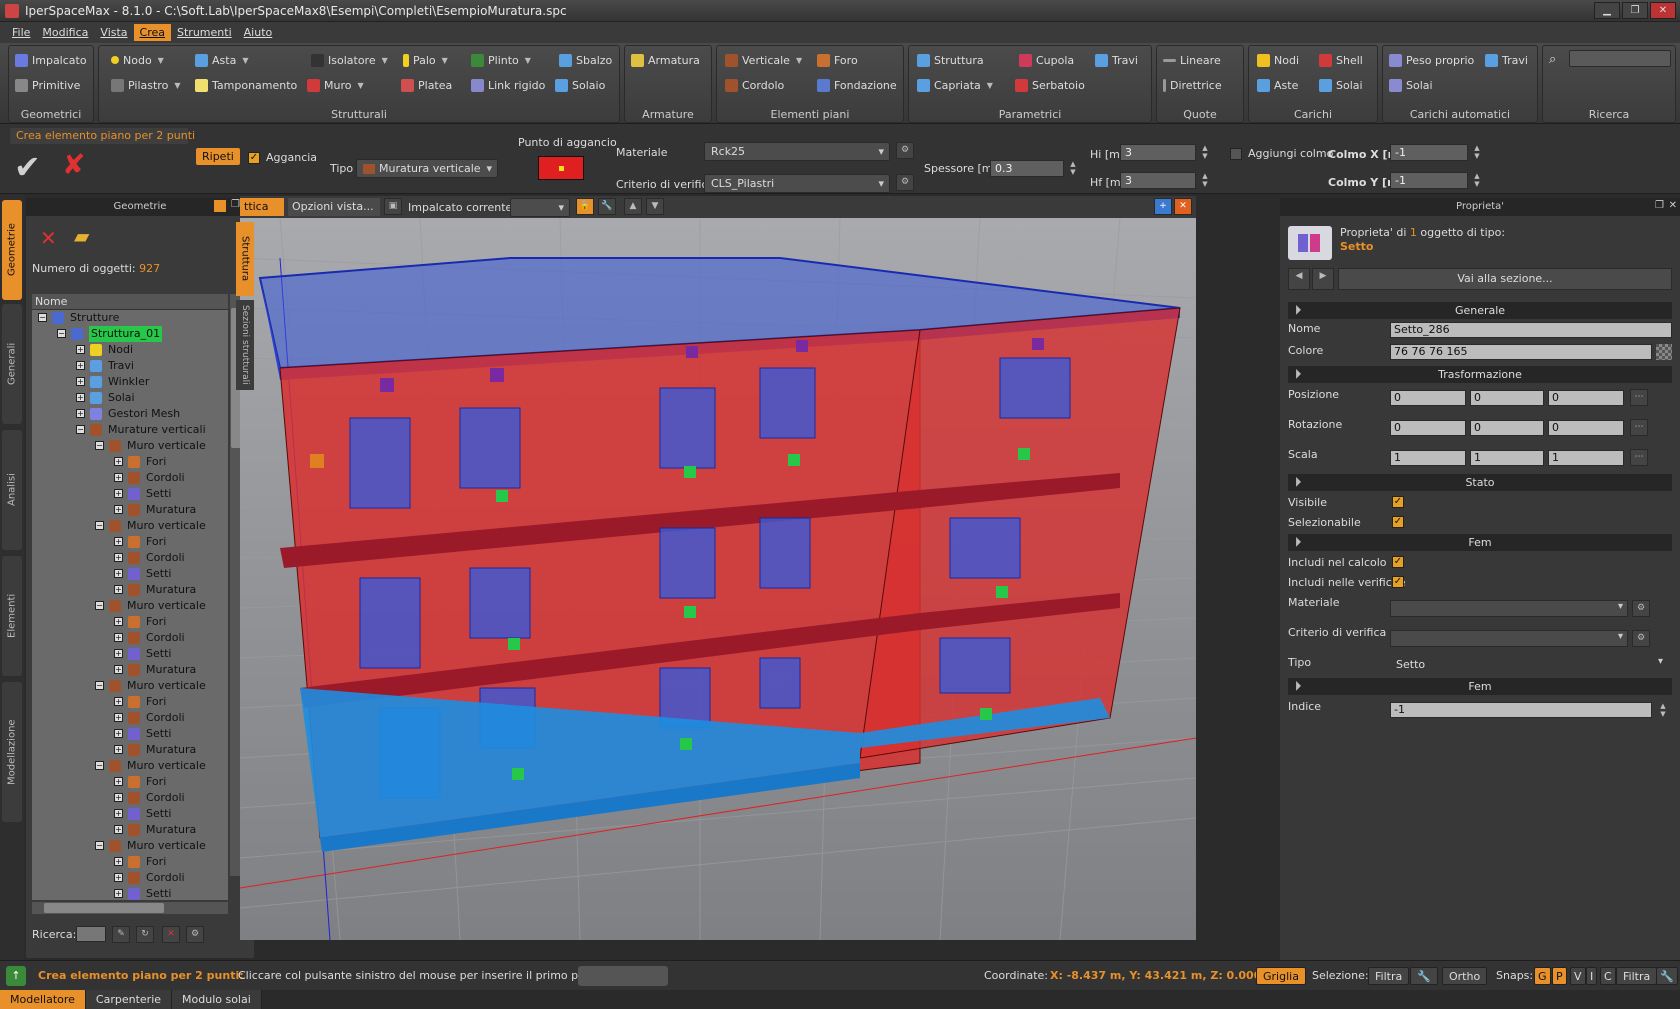 This screenshot has width=1680, height=1009. Describe the element at coordinates (81, 236) in the screenshot. I see `open-folder-icon: ▰` at that location.